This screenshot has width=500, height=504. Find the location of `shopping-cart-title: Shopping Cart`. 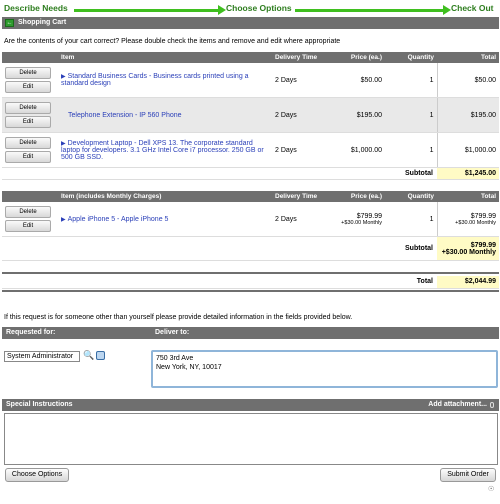

shopping-cart-title: Shopping Cart is located at coordinates (42, 22).